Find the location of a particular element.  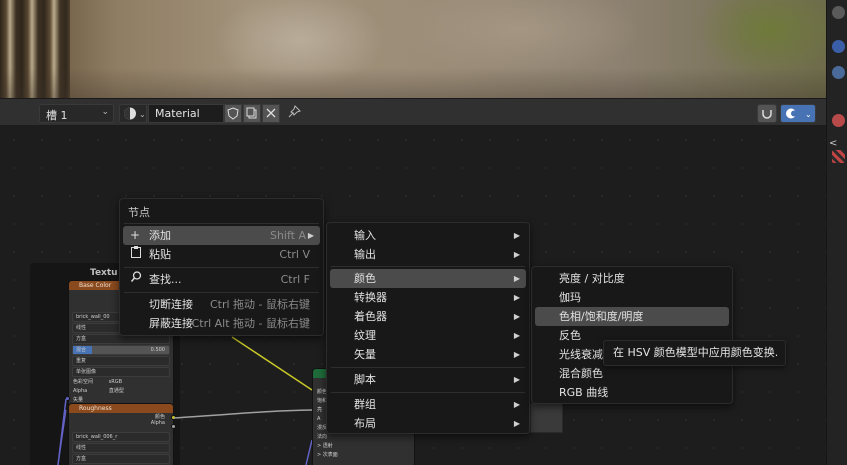

slot-label: 槽 1 is located at coordinates (57, 115).